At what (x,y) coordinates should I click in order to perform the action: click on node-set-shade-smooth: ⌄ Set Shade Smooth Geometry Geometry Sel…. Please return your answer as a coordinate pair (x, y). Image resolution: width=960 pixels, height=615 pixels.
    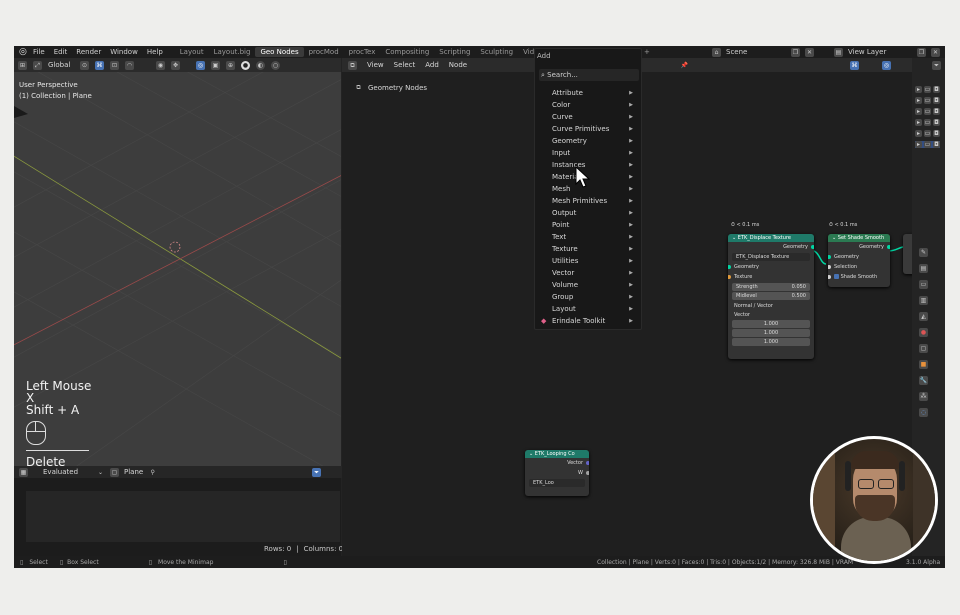
    Looking at the image, I should click on (859, 260).